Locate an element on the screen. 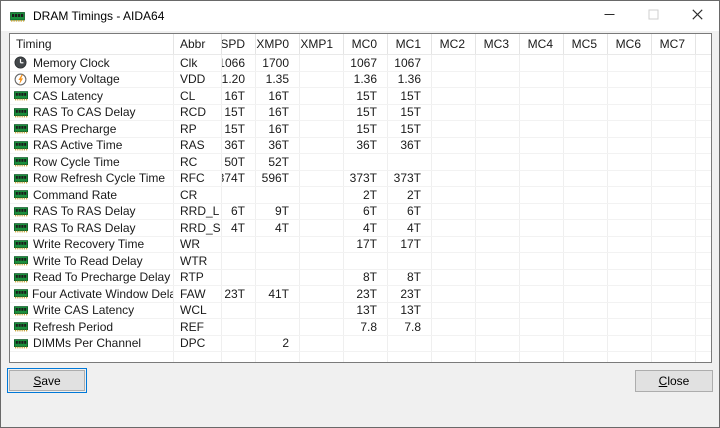 This screenshot has height=428, width=720. abbr-cell: WTR is located at coordinates (198, 261).